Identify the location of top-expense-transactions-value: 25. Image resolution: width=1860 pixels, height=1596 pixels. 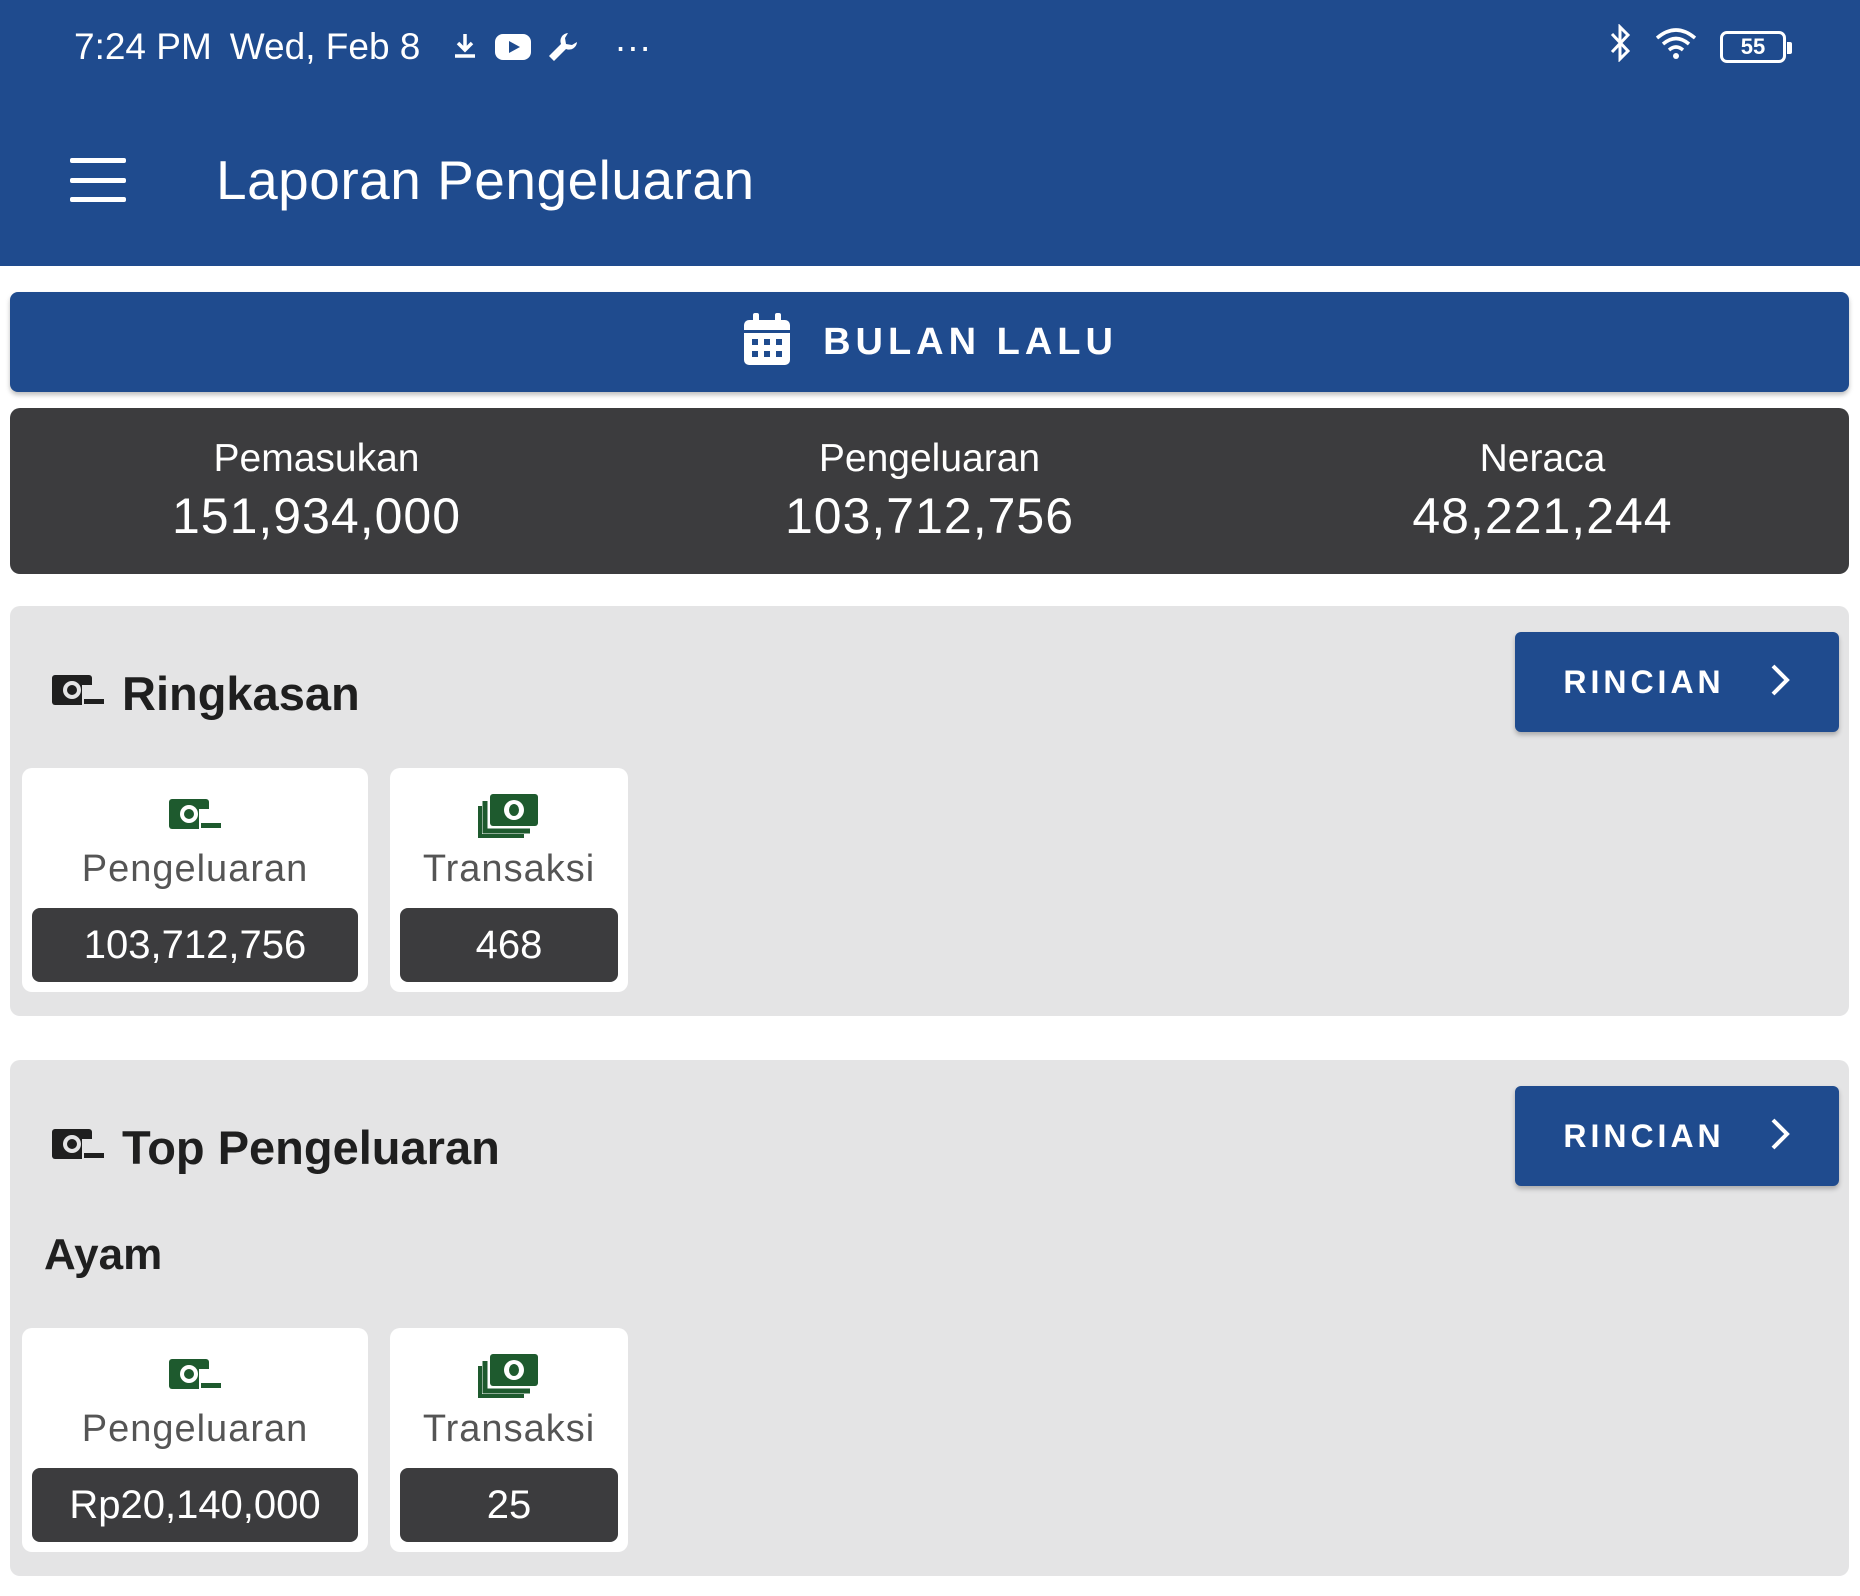
(509, 1505).